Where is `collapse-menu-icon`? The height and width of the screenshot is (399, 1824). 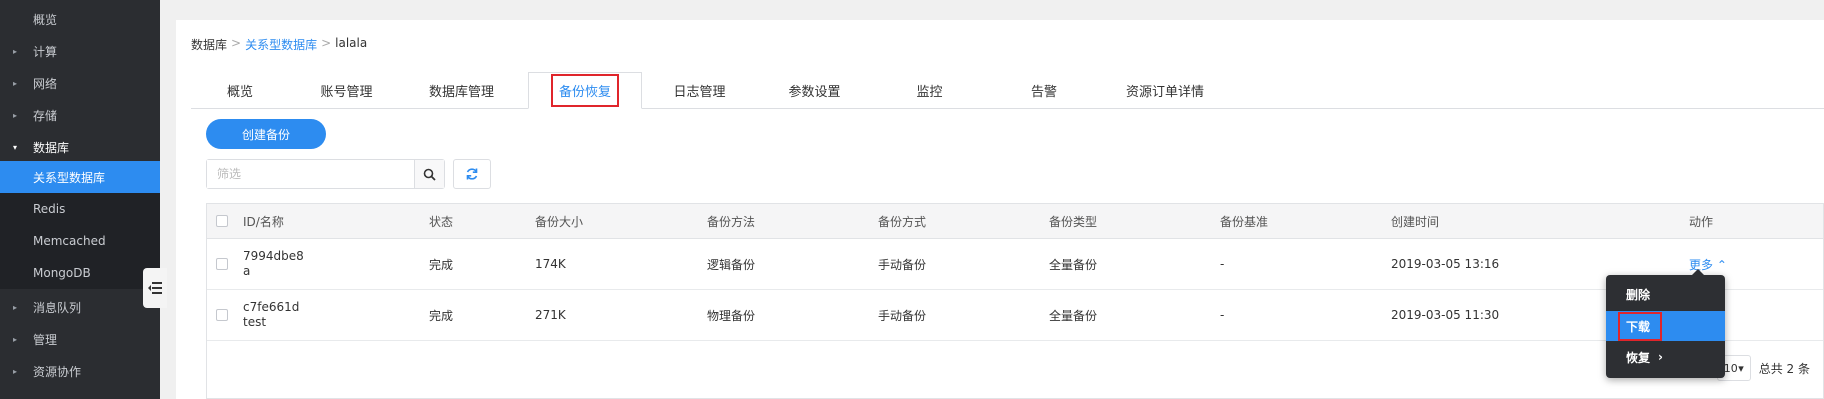 collapse-menu-icon is located at coordinates (155, 288).